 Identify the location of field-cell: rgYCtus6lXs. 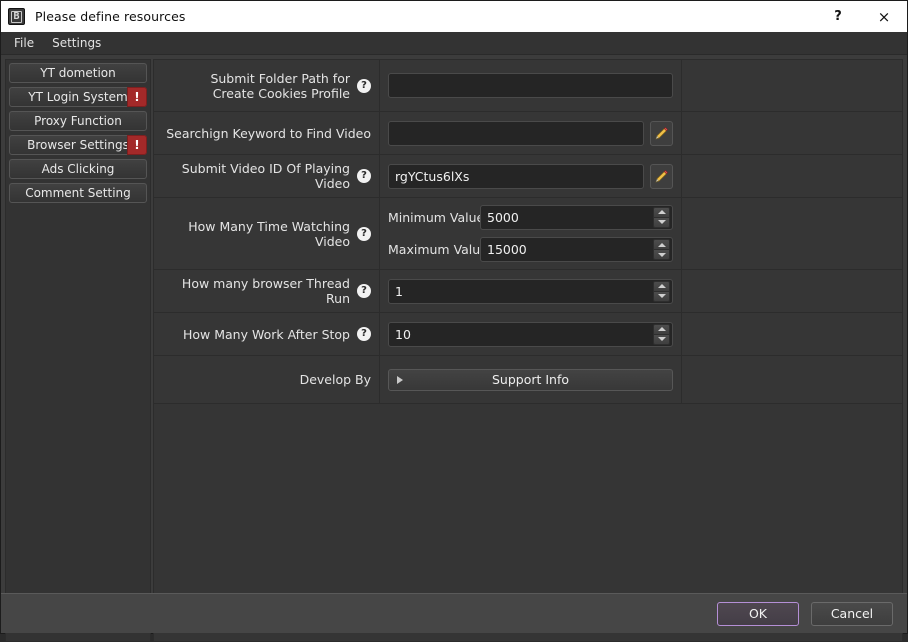
(531, 176).